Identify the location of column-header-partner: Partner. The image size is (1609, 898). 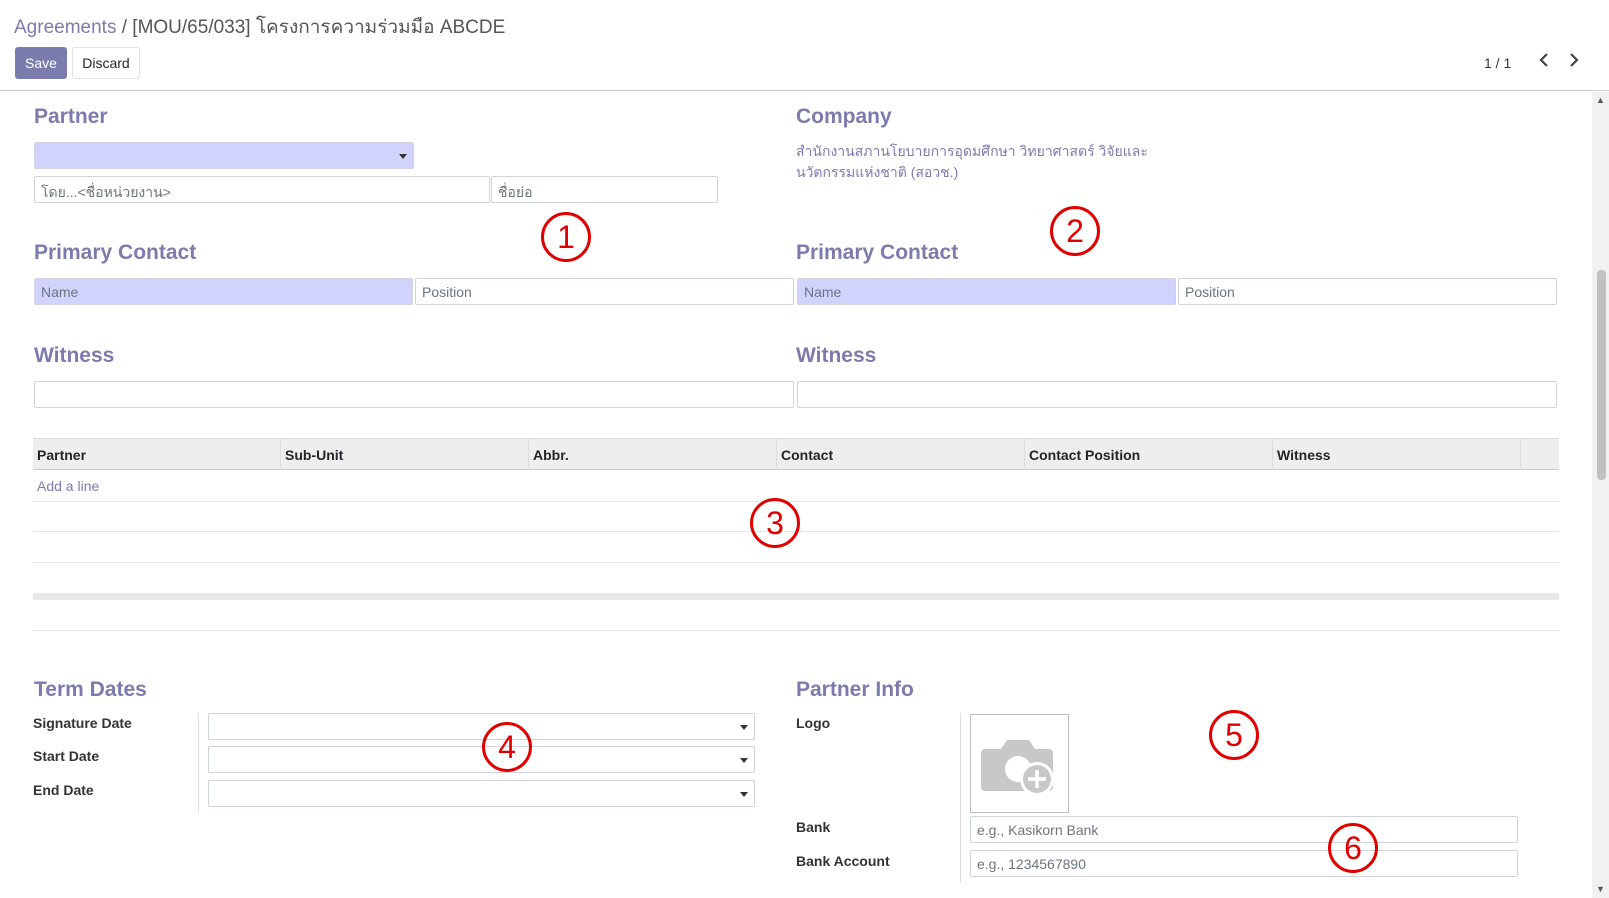
(157, 454).